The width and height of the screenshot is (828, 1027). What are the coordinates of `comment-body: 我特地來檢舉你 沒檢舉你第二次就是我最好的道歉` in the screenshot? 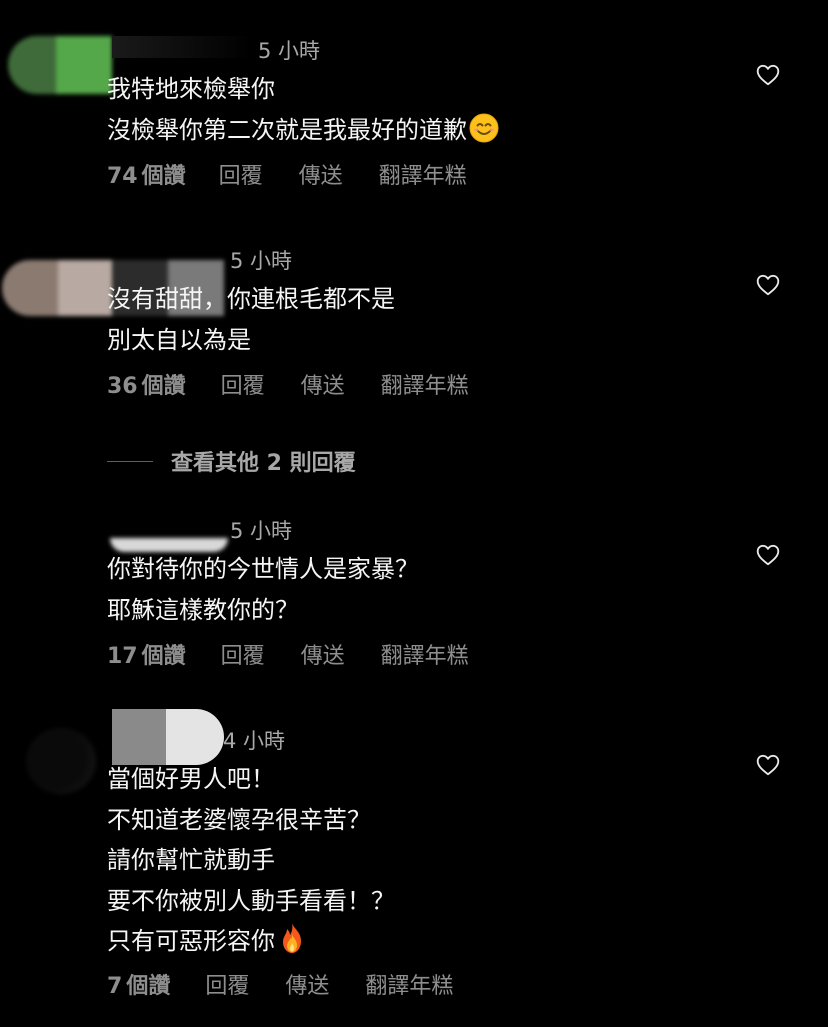 It's located at (303, 112).